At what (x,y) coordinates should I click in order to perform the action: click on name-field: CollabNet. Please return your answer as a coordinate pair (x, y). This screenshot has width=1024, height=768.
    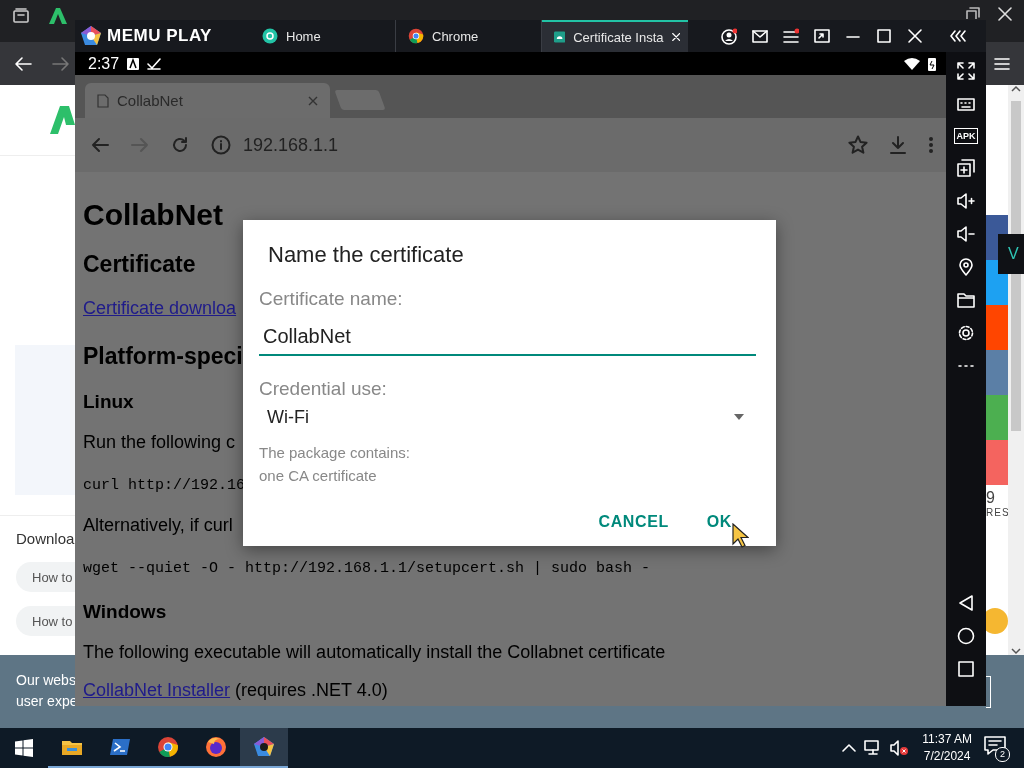
    Looking at the image, I should click on (507, 339).